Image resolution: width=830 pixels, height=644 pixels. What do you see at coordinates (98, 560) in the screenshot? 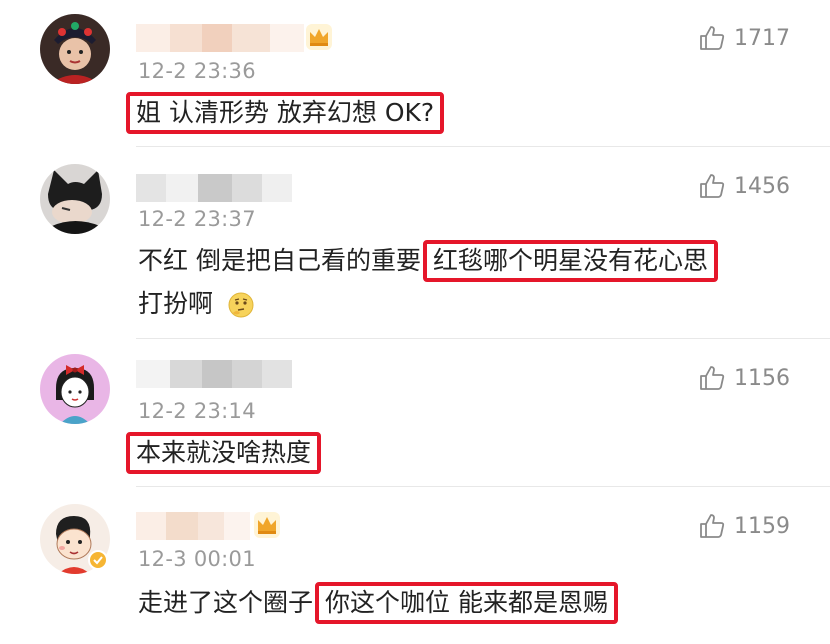
I see `verified-badge-icon` at bounding box center [98, 560].